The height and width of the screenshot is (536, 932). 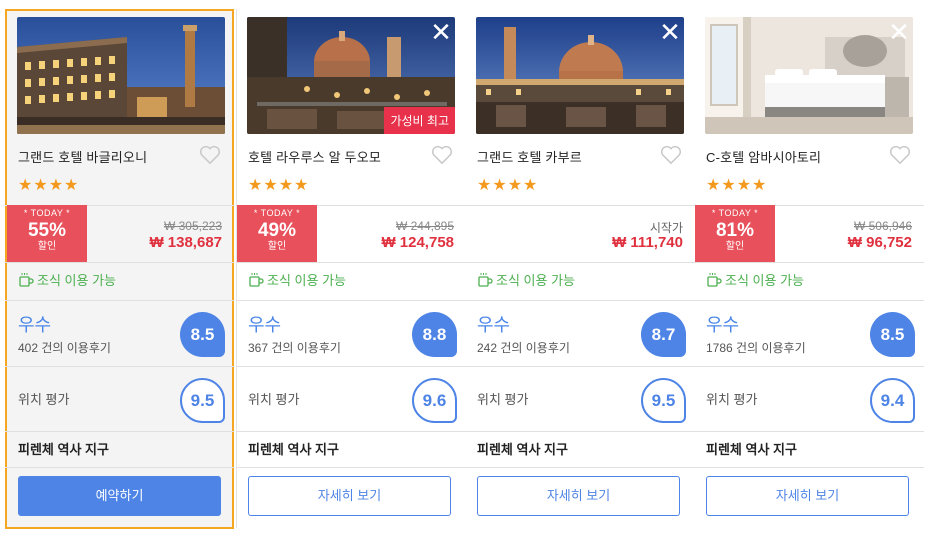 I want to click on original-price: ₩ 506,946, so click(x=882, y=226).